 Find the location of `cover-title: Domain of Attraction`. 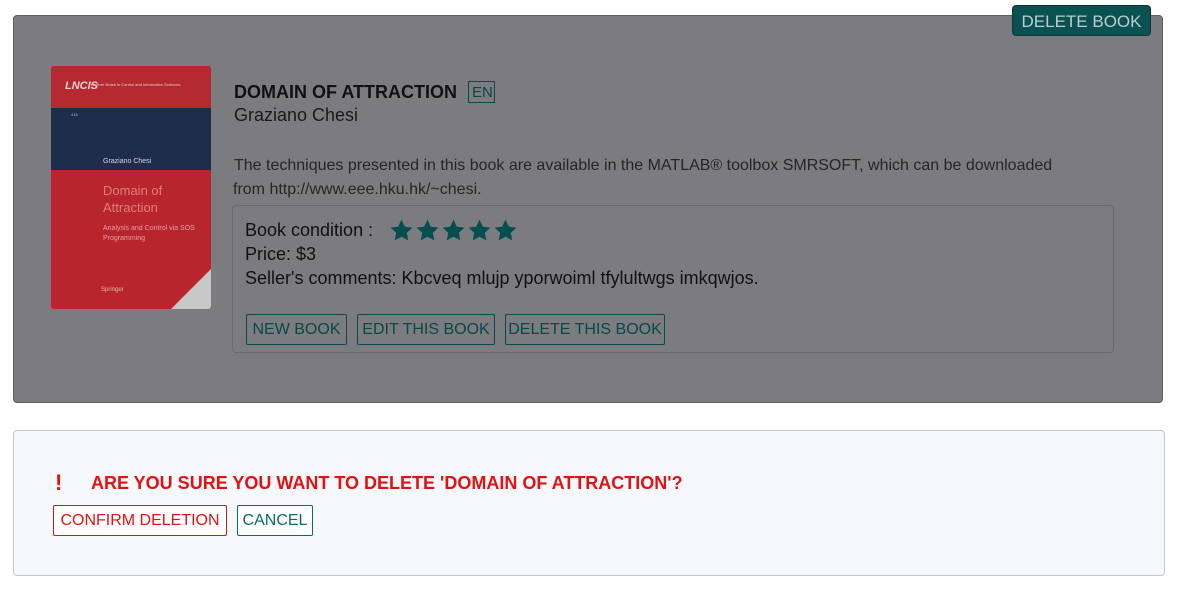

cover-title: Domain of Attraction is located at coordinates (133, 199).